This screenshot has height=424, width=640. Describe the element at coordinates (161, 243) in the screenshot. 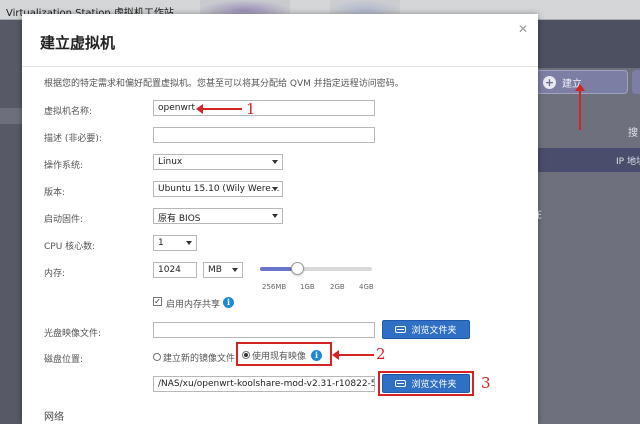

I see `cpu-cores-value: 1` at that location.